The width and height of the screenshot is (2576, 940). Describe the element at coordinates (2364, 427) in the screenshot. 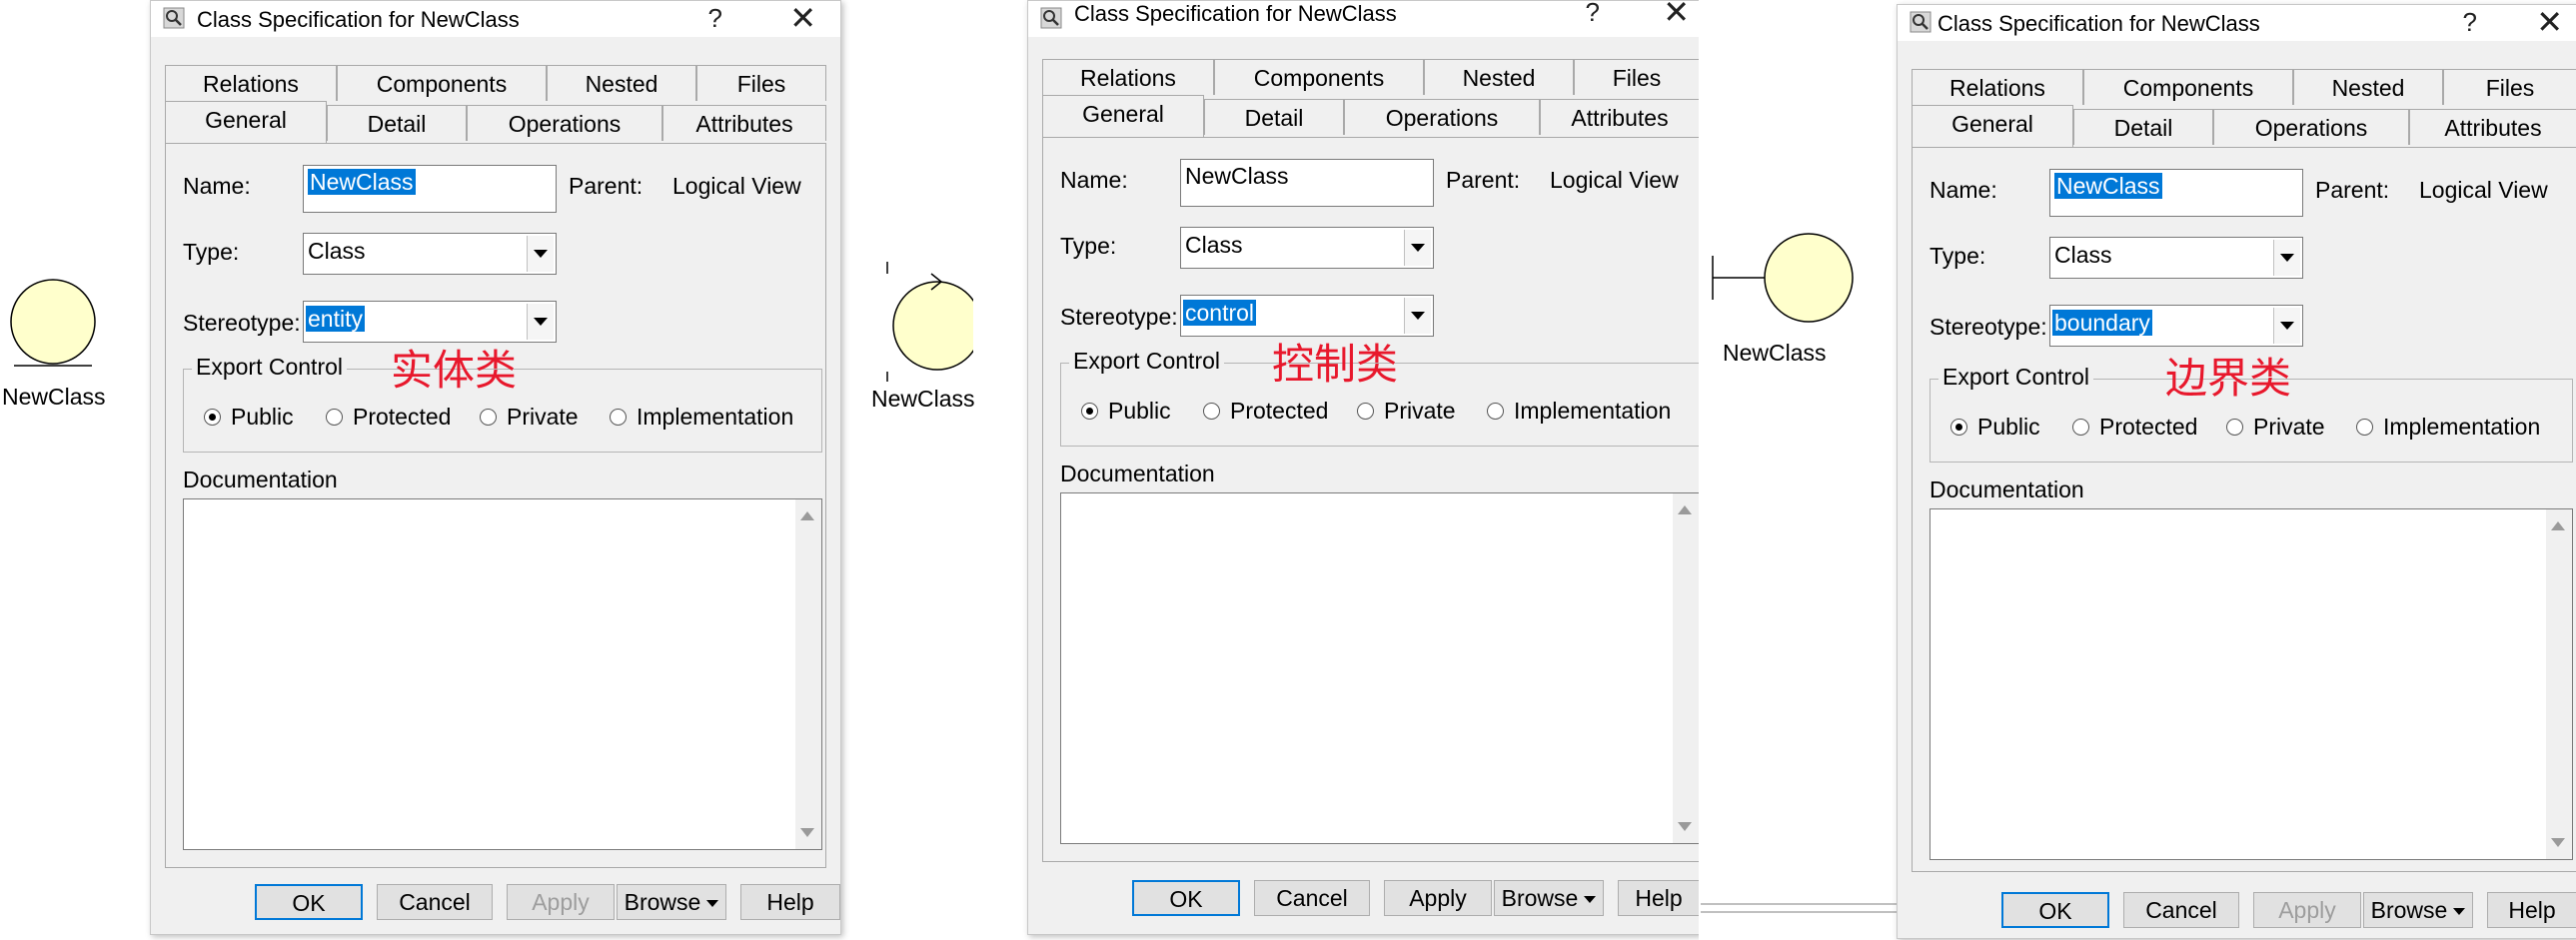

I see `radio-icon` at that location.